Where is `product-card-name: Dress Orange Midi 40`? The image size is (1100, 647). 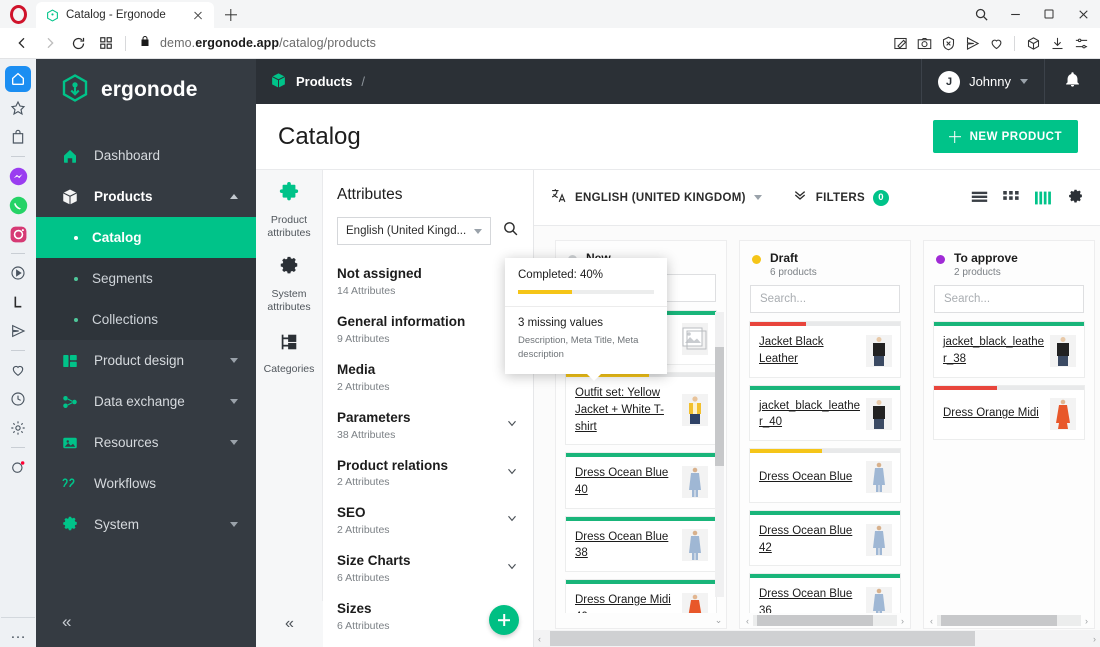 product-card-name: Dress Orange Midi 40 is located at coordinates (625, 602).